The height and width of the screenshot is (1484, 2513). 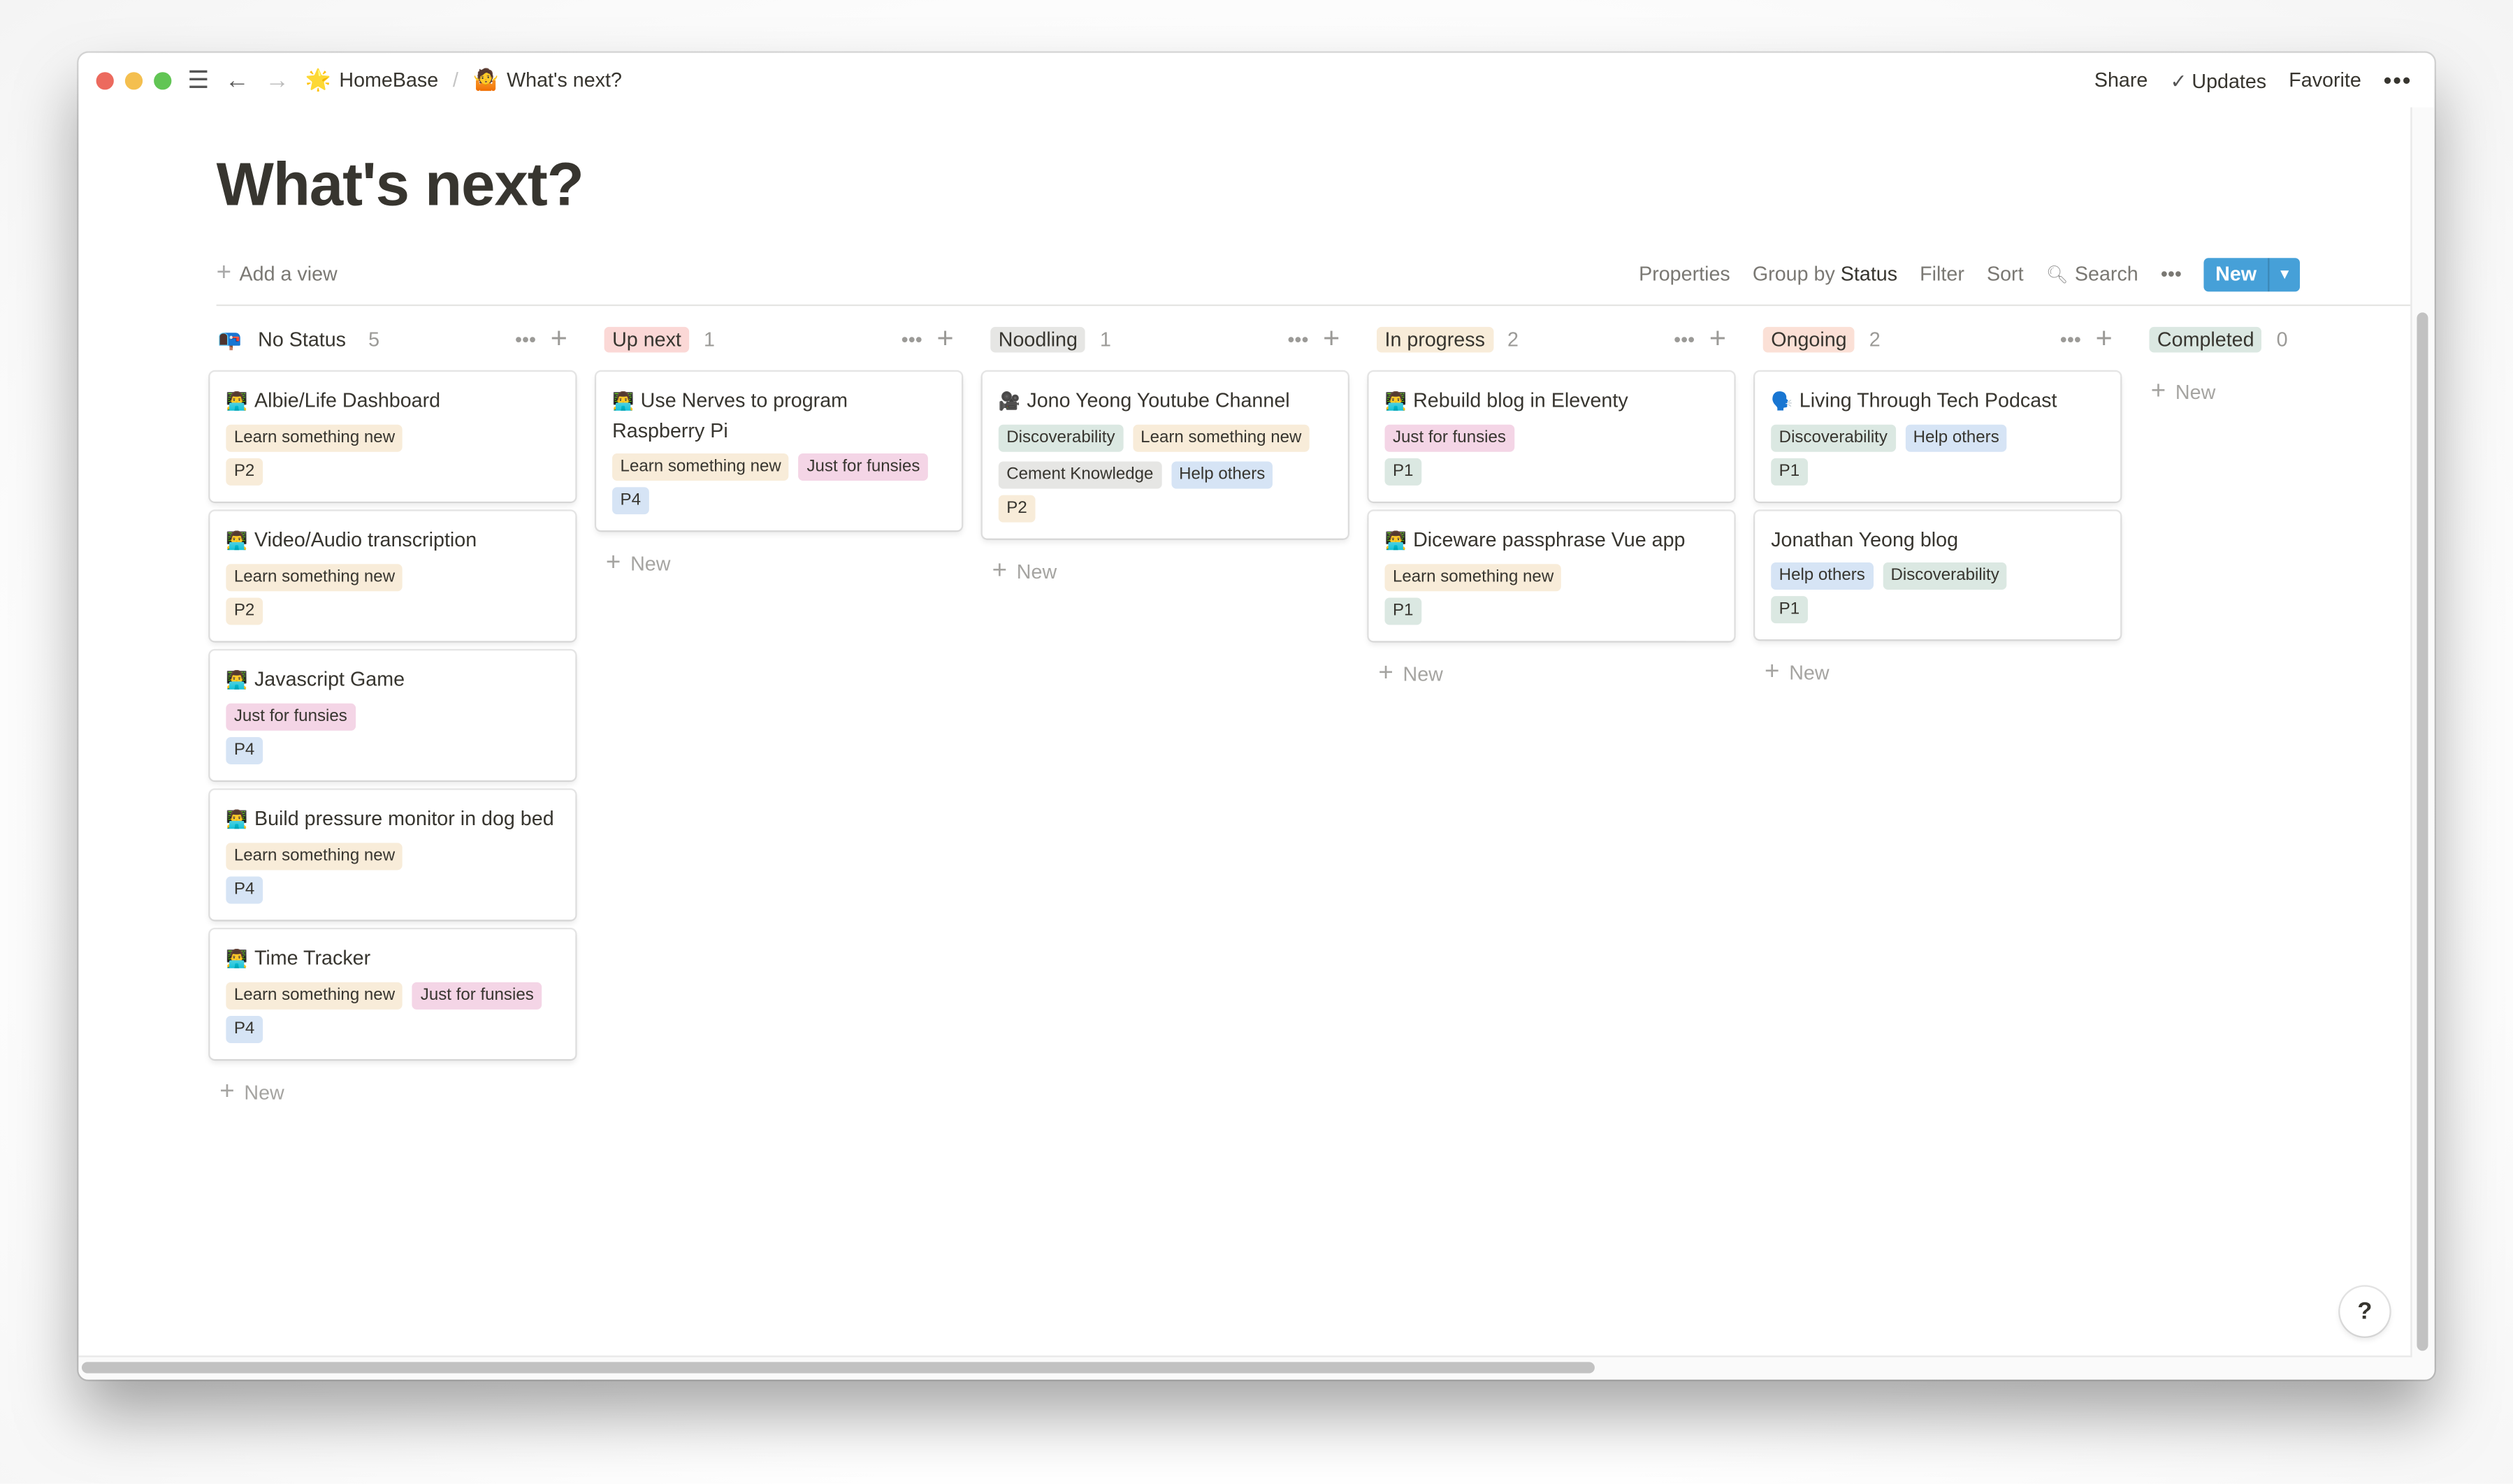 I want to click on close-window-button, so click(x=105, y=80).